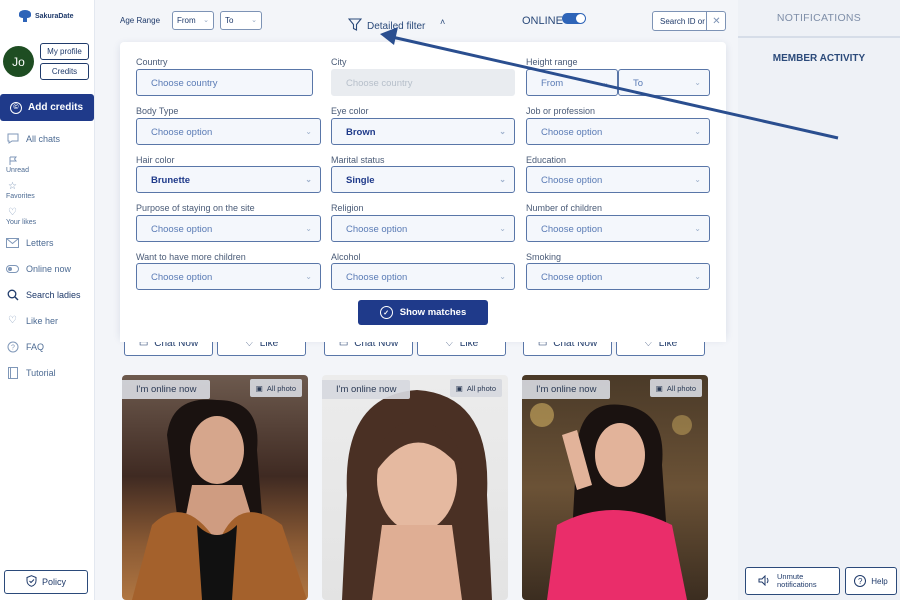  What do you see at coordinates (433, 312) in the screenshot?
I see `show-matches-label: Show matches` at bounding box center [433, 312].